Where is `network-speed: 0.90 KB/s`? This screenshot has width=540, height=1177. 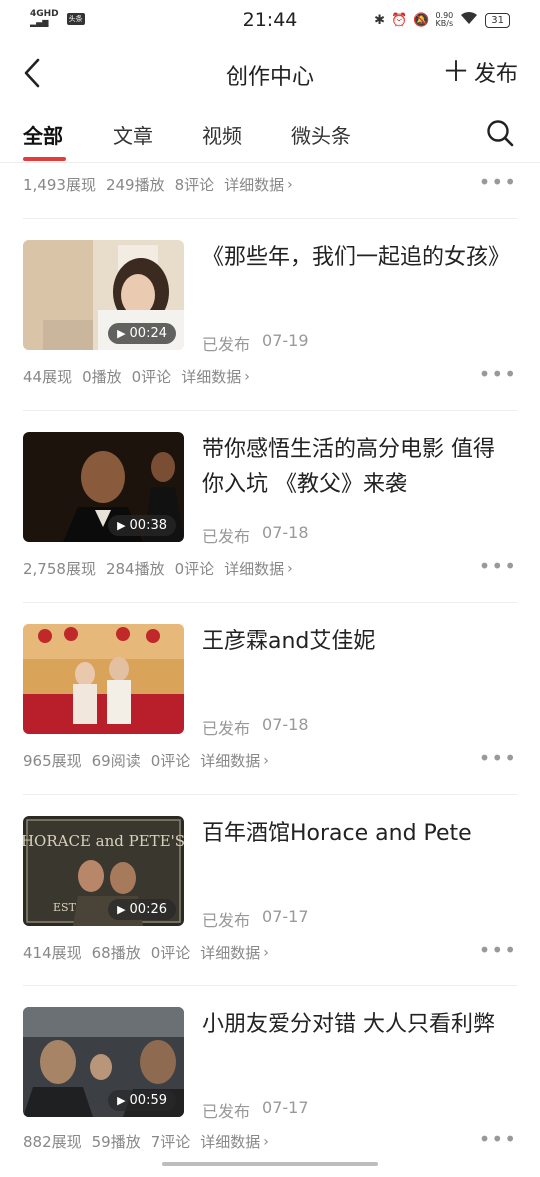
network-speed: 0.90 KB/s is located at coordinates (444, 19).